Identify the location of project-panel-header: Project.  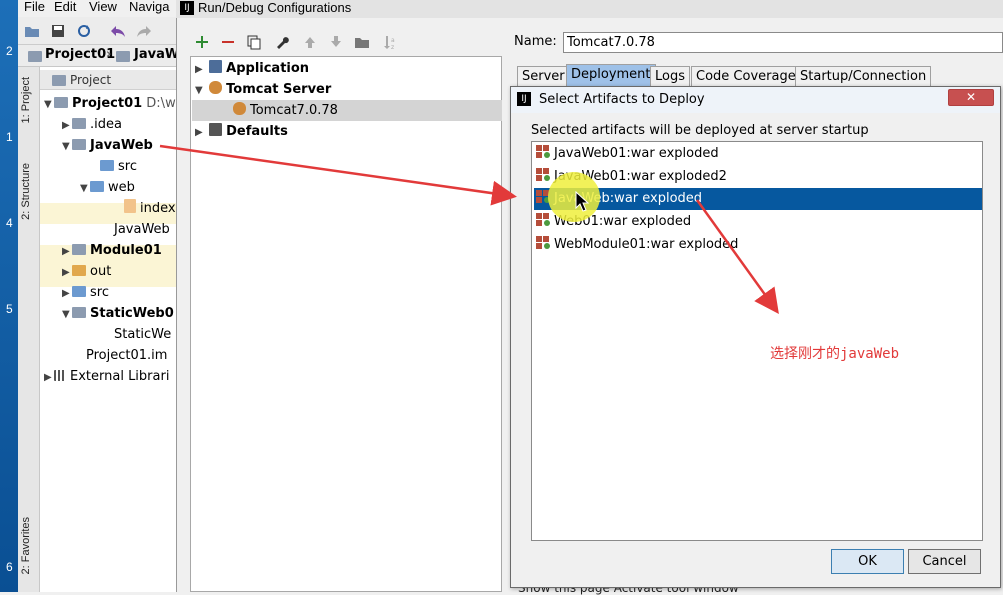
(108, 80).